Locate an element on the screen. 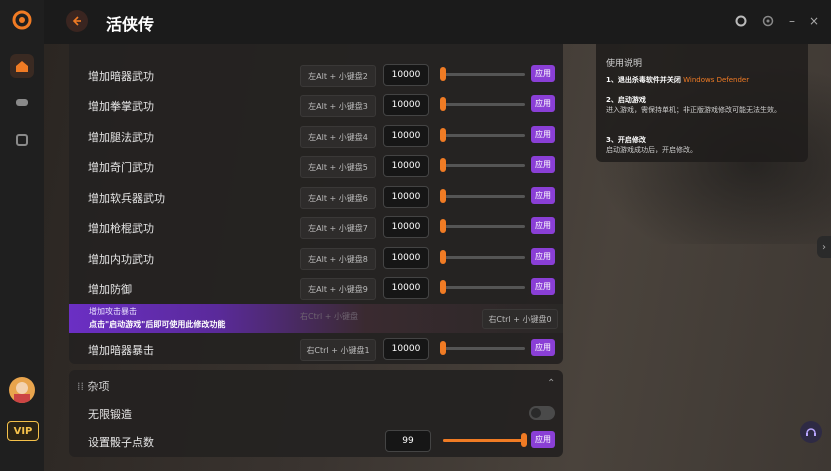 This screenshot has height=471, width=831. cheat-name: 增加防御 is located at coordinates (110, 289).